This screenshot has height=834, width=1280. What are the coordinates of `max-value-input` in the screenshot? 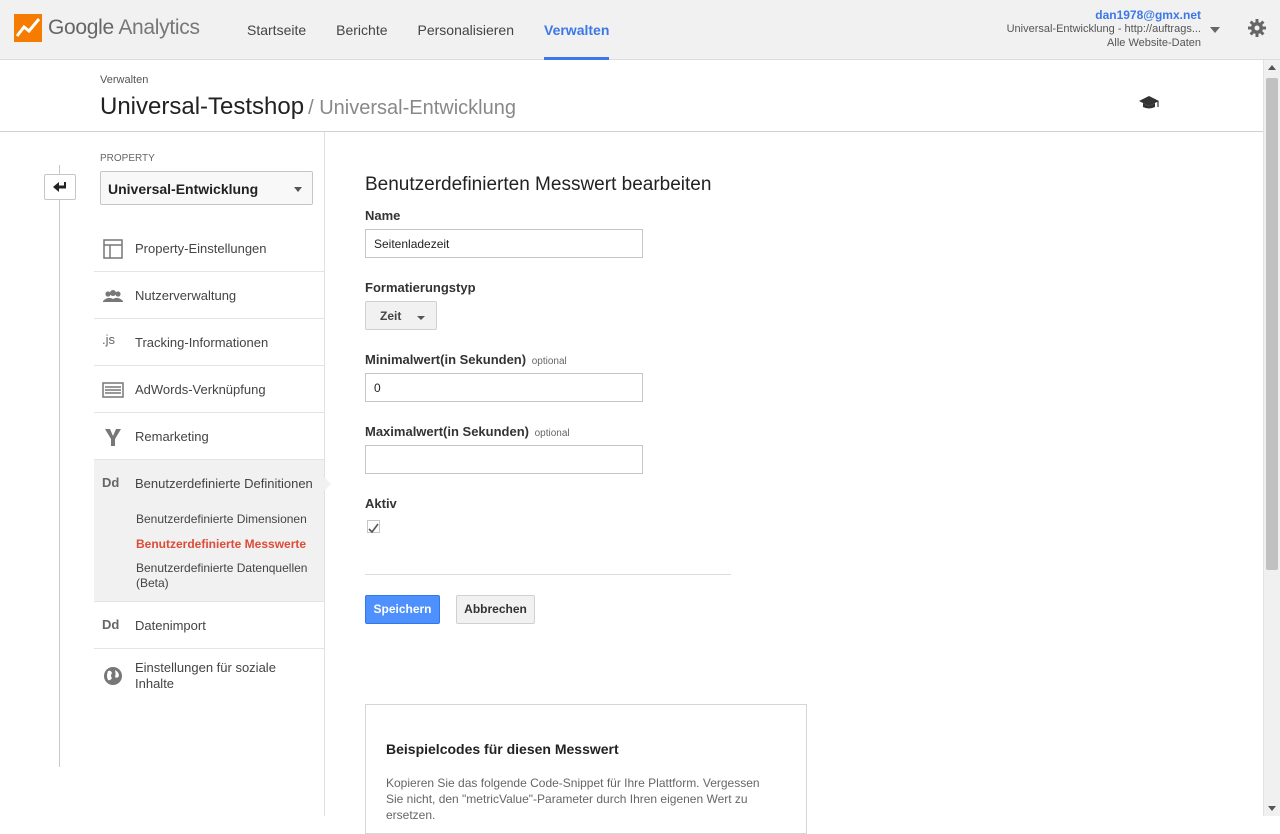 It's located at (504, 459).